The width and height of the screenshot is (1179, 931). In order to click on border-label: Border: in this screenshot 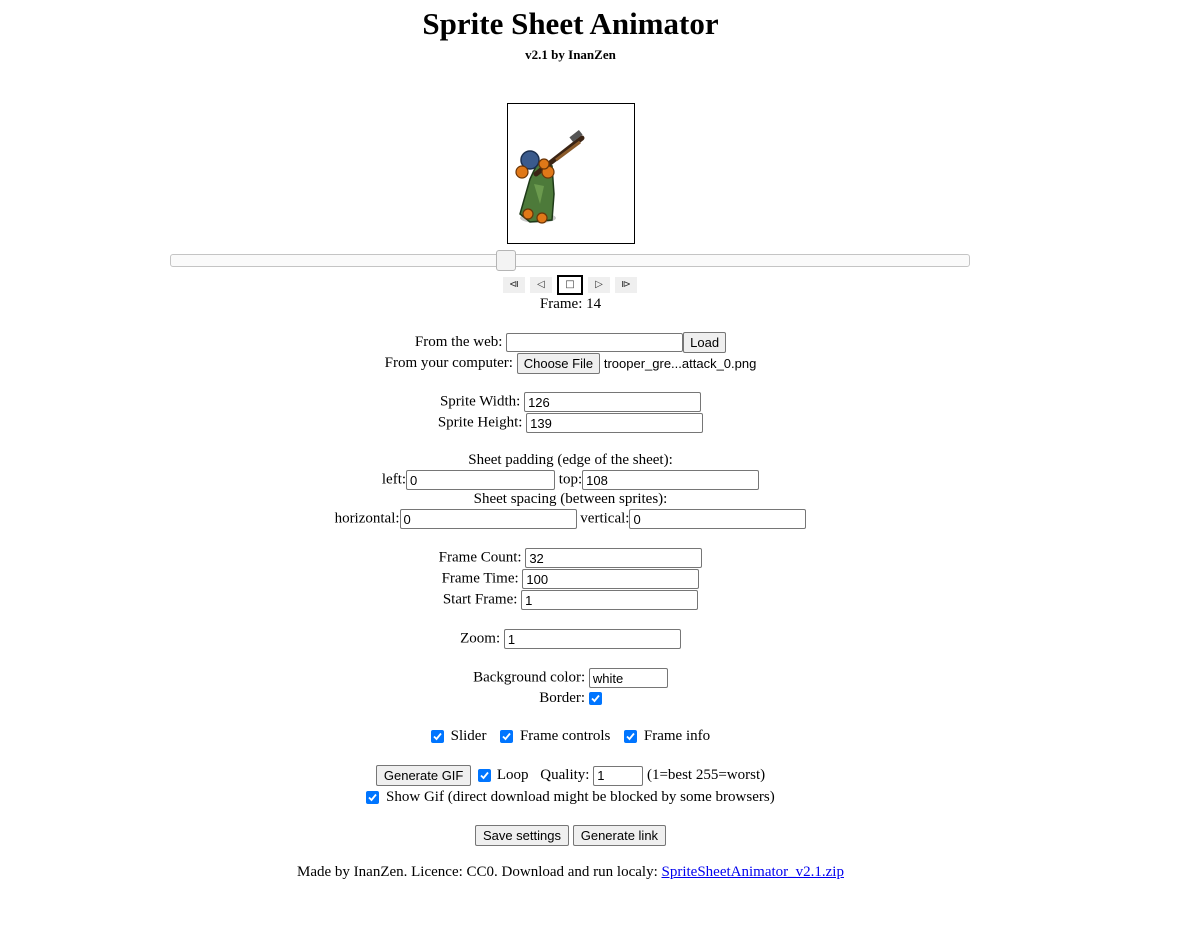, I will do `click(562, 698)`.